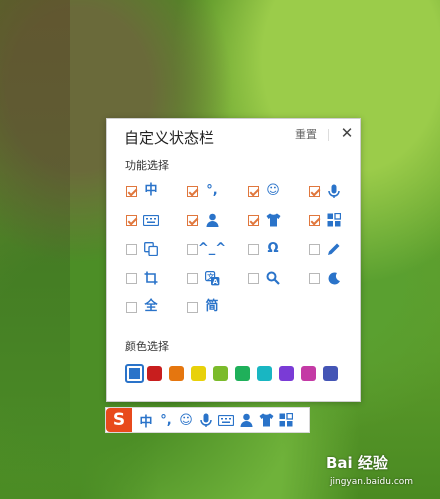 The height and width of the screenshot is (499, 440). What do you see at coordinates (147, 346) in the screenshot?
I see `colors-section-label: 颜色选择` at bounding box center [147, 346].